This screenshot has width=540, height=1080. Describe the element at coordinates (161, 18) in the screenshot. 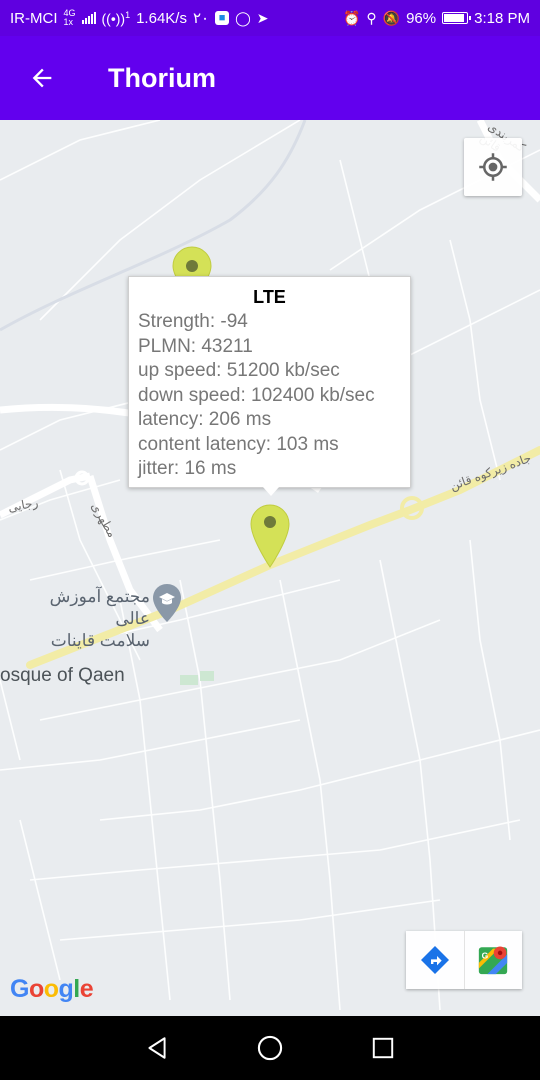

I see `network-speed: 1.64K/s` at that location.